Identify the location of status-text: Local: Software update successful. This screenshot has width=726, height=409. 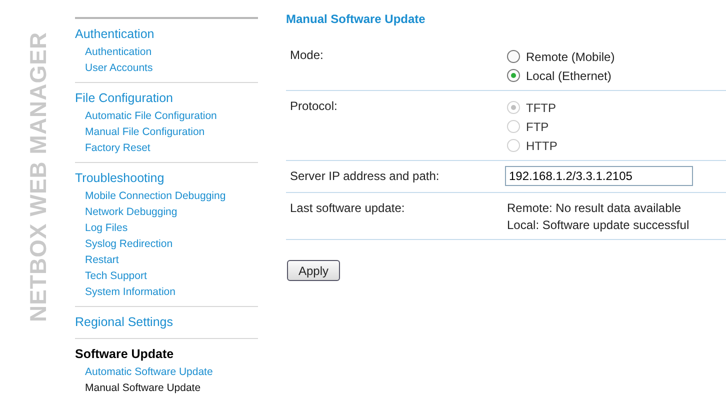
(598, 225).